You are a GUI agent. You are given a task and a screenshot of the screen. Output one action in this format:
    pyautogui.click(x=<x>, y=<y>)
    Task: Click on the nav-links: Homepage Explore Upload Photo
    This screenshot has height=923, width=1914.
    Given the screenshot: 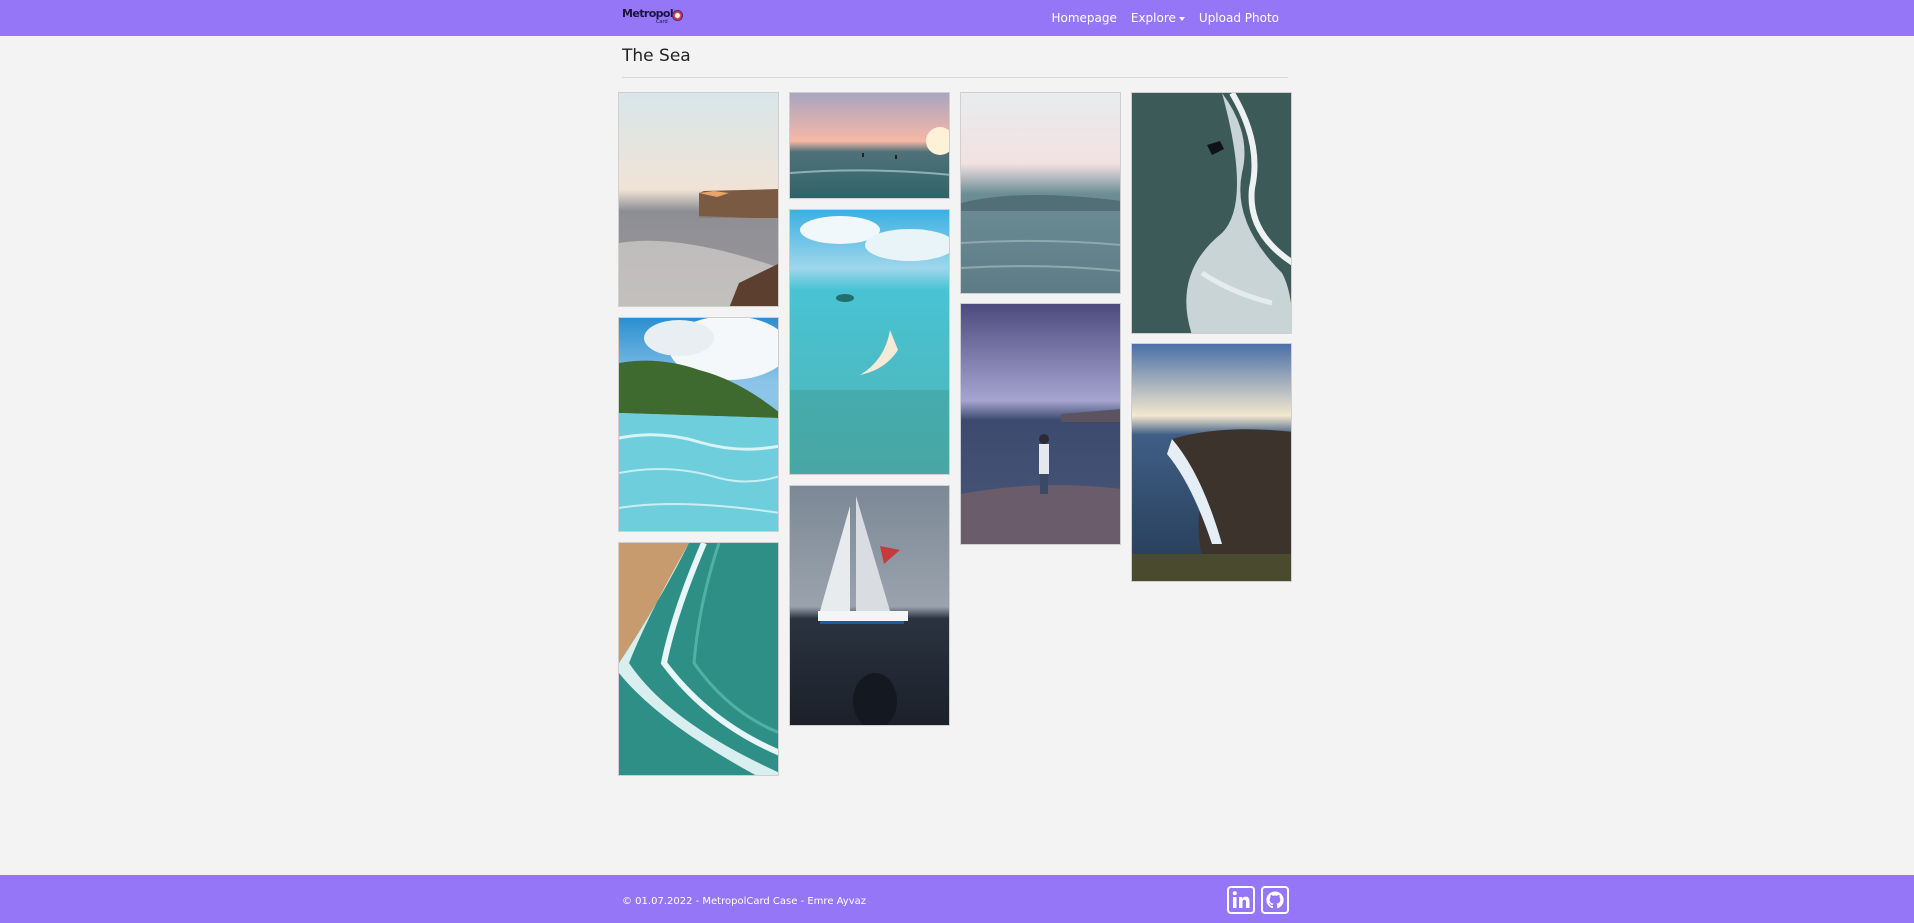 What is the action you would take?
    pyautogui.click(x=1165, y=18)
    